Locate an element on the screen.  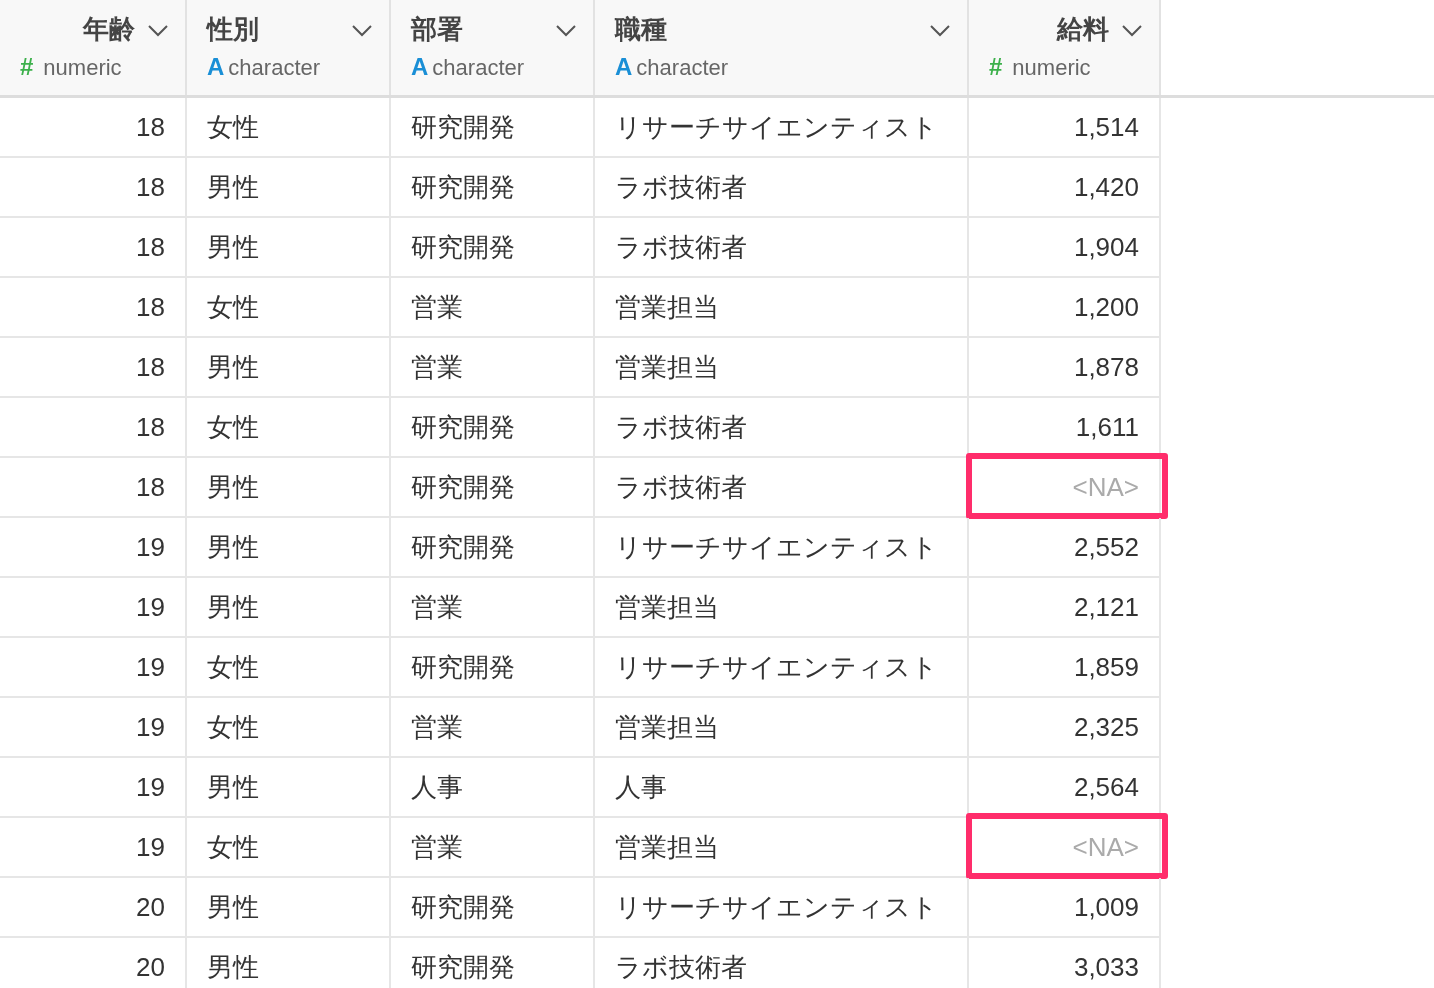
table-cell: 3,033 is located at coordinates (1065, 963).